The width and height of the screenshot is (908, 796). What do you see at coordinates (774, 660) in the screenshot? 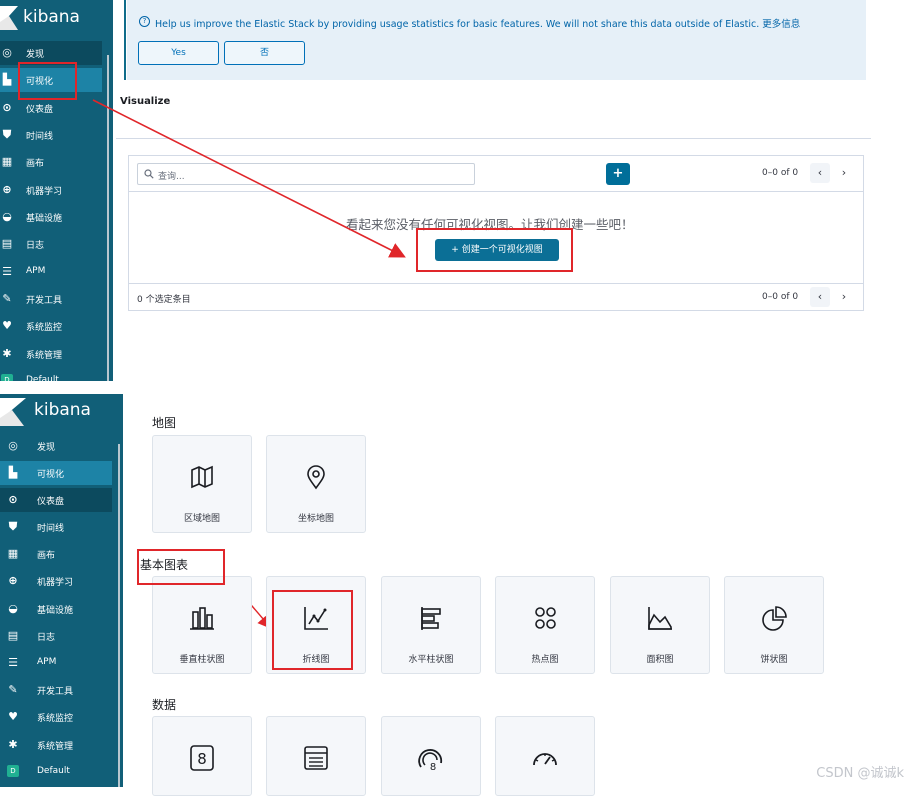
I see `tile-label: 饼状图` at bounding box center [774, 660].